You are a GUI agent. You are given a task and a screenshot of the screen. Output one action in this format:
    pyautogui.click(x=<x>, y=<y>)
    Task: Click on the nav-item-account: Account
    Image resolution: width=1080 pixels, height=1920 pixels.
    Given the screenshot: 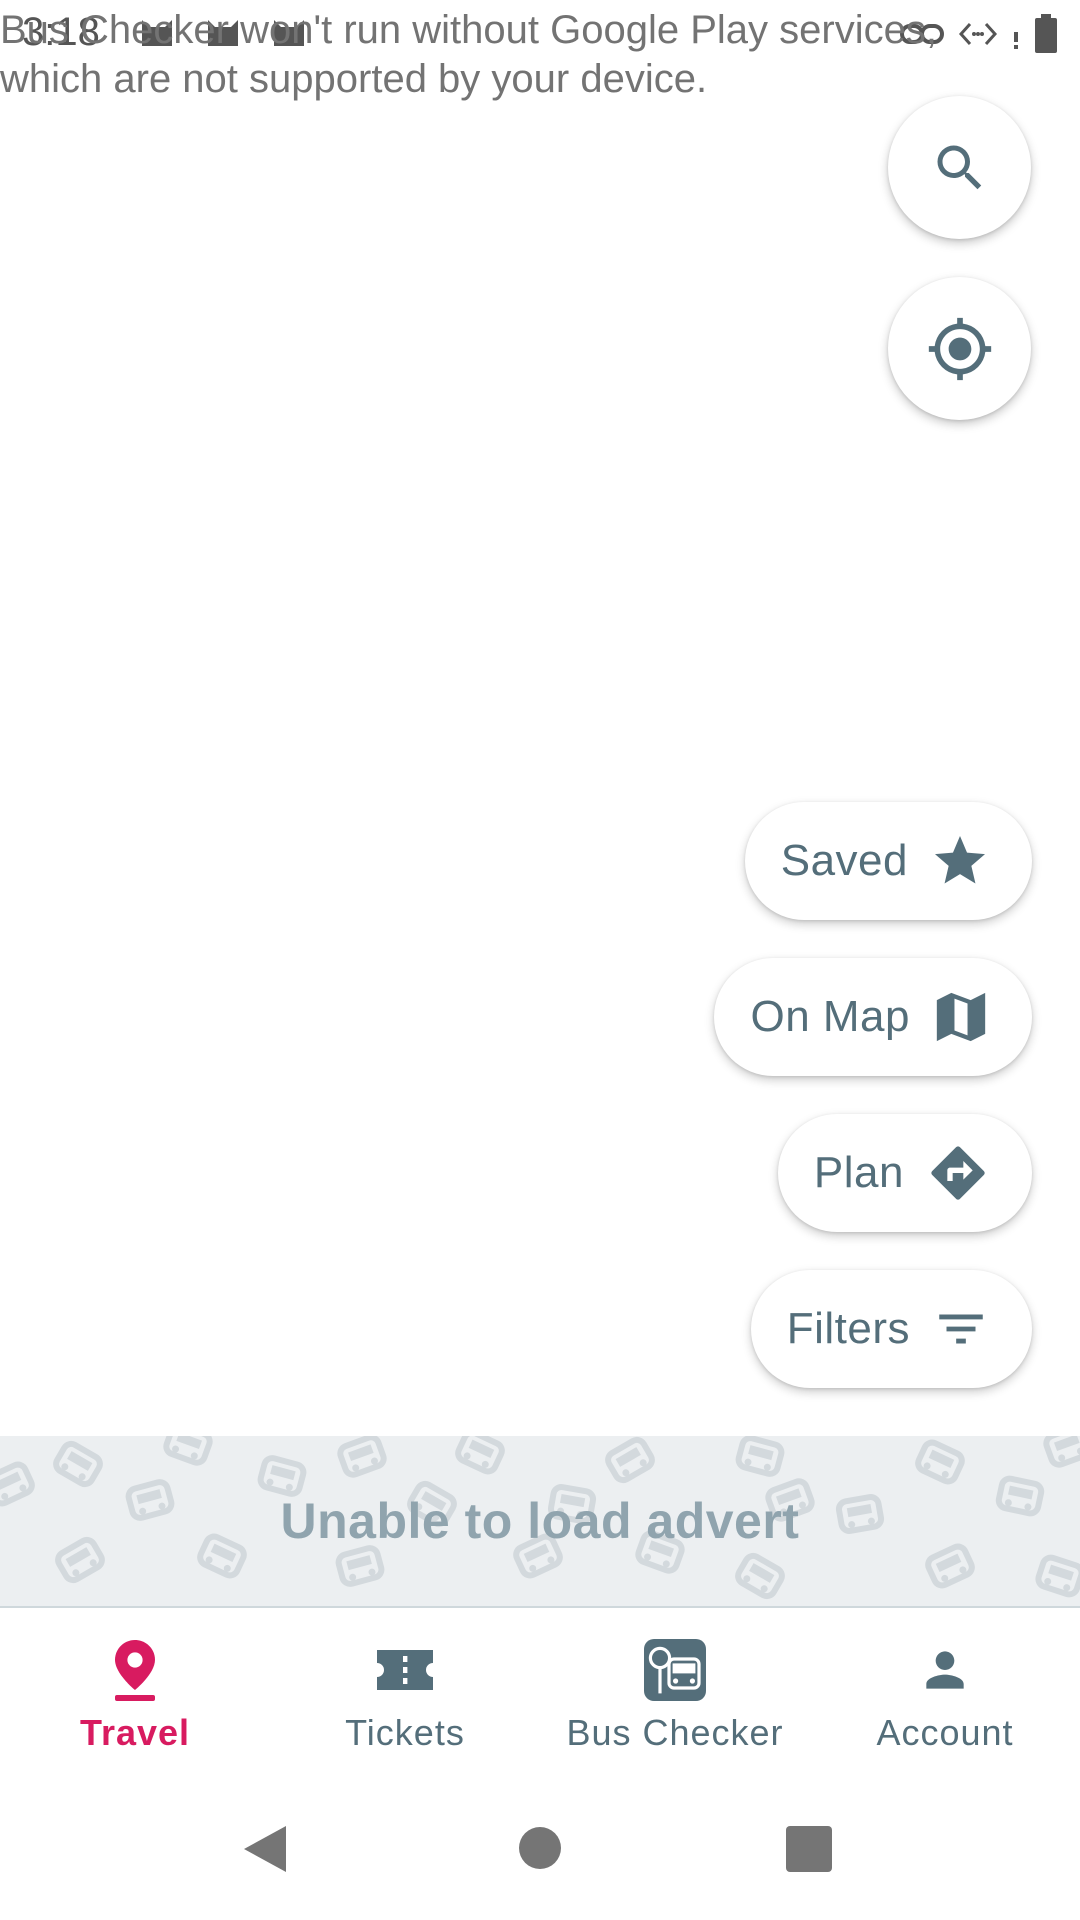 What is the action you would take?
    pyautogui.click(x=945, y=1684)
    